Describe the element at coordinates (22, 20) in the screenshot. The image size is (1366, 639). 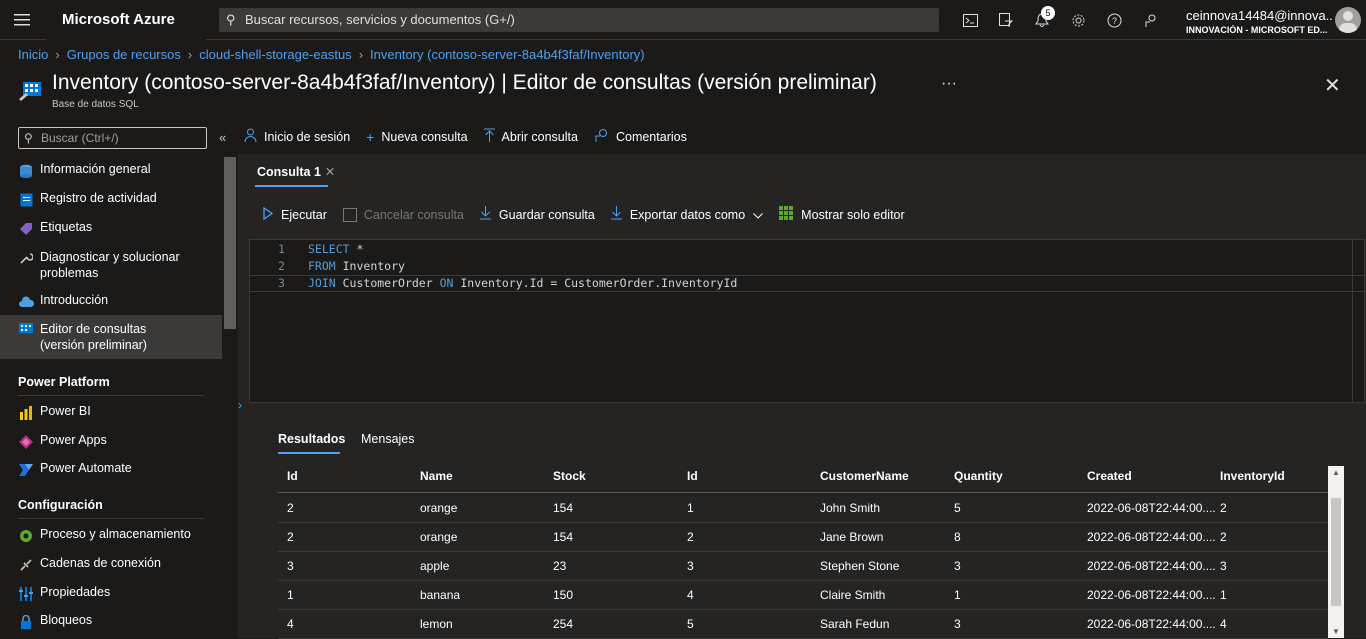
I see `hamburger-menu-icon` at that location.